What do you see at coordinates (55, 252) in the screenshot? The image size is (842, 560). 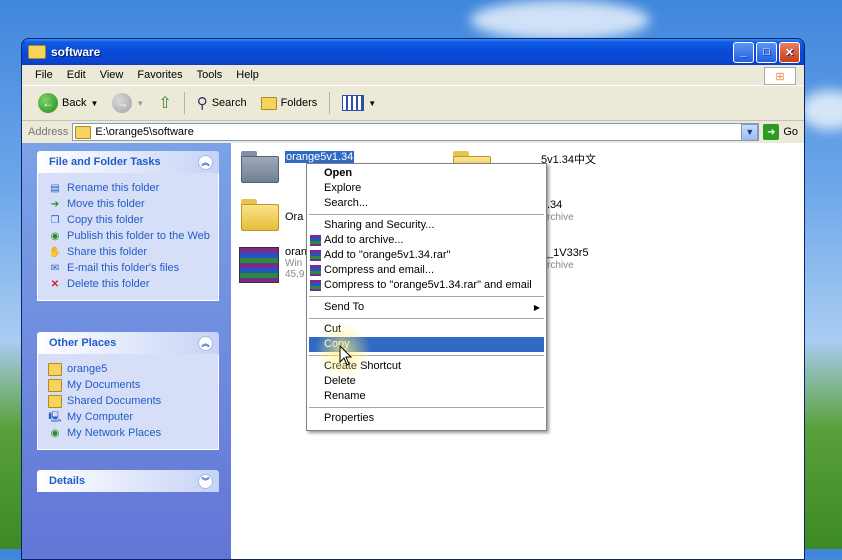 I see `share-icon: ✋` at bounding box center [55, 252].